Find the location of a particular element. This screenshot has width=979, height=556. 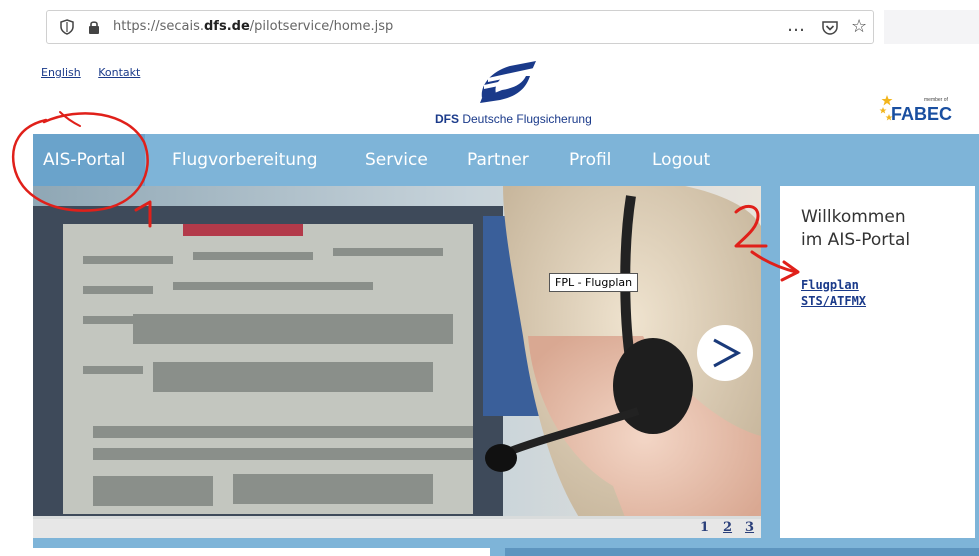

bottom-right-panel is located at coordinates (742, 552).